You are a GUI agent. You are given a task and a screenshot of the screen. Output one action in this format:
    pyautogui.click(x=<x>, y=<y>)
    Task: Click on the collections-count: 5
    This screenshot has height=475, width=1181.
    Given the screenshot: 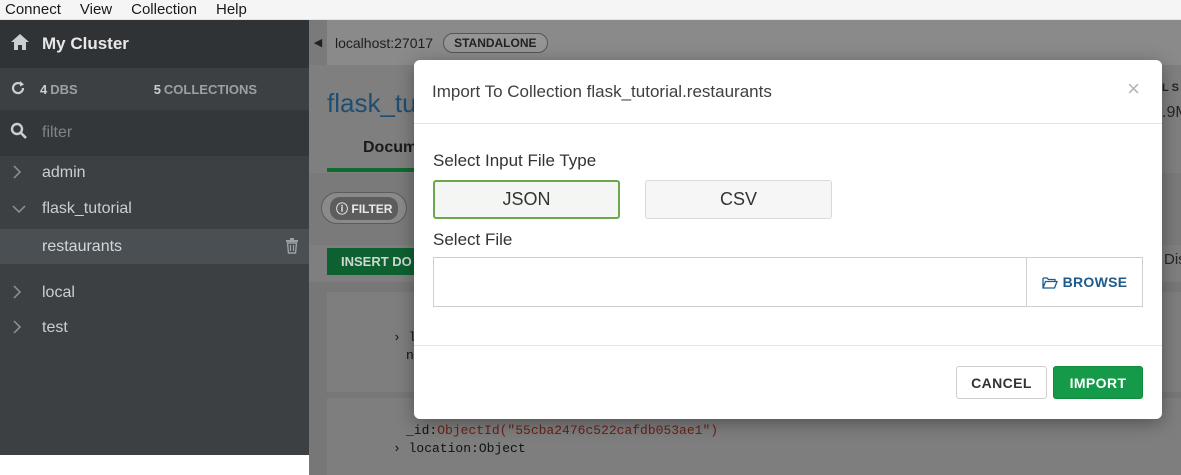 What is the action you would take?
    pyautogui.click(x=157, y=89)
    